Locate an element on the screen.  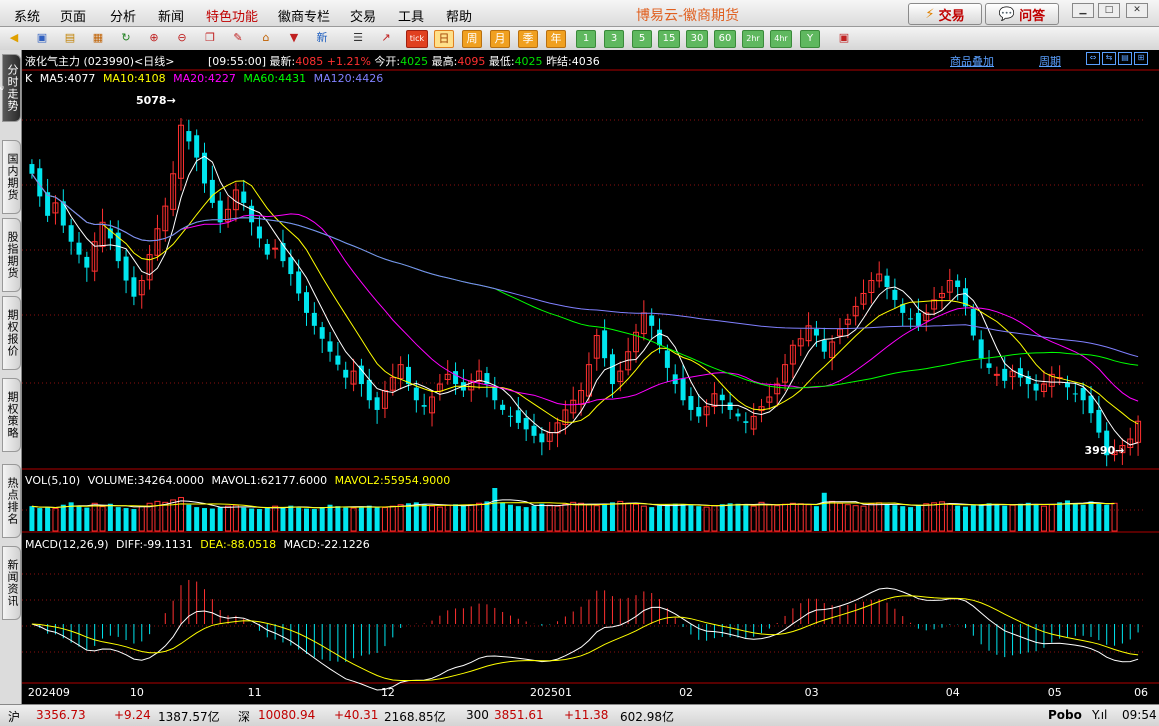
list-icon: ☰ is located at coordinates (358, 38).